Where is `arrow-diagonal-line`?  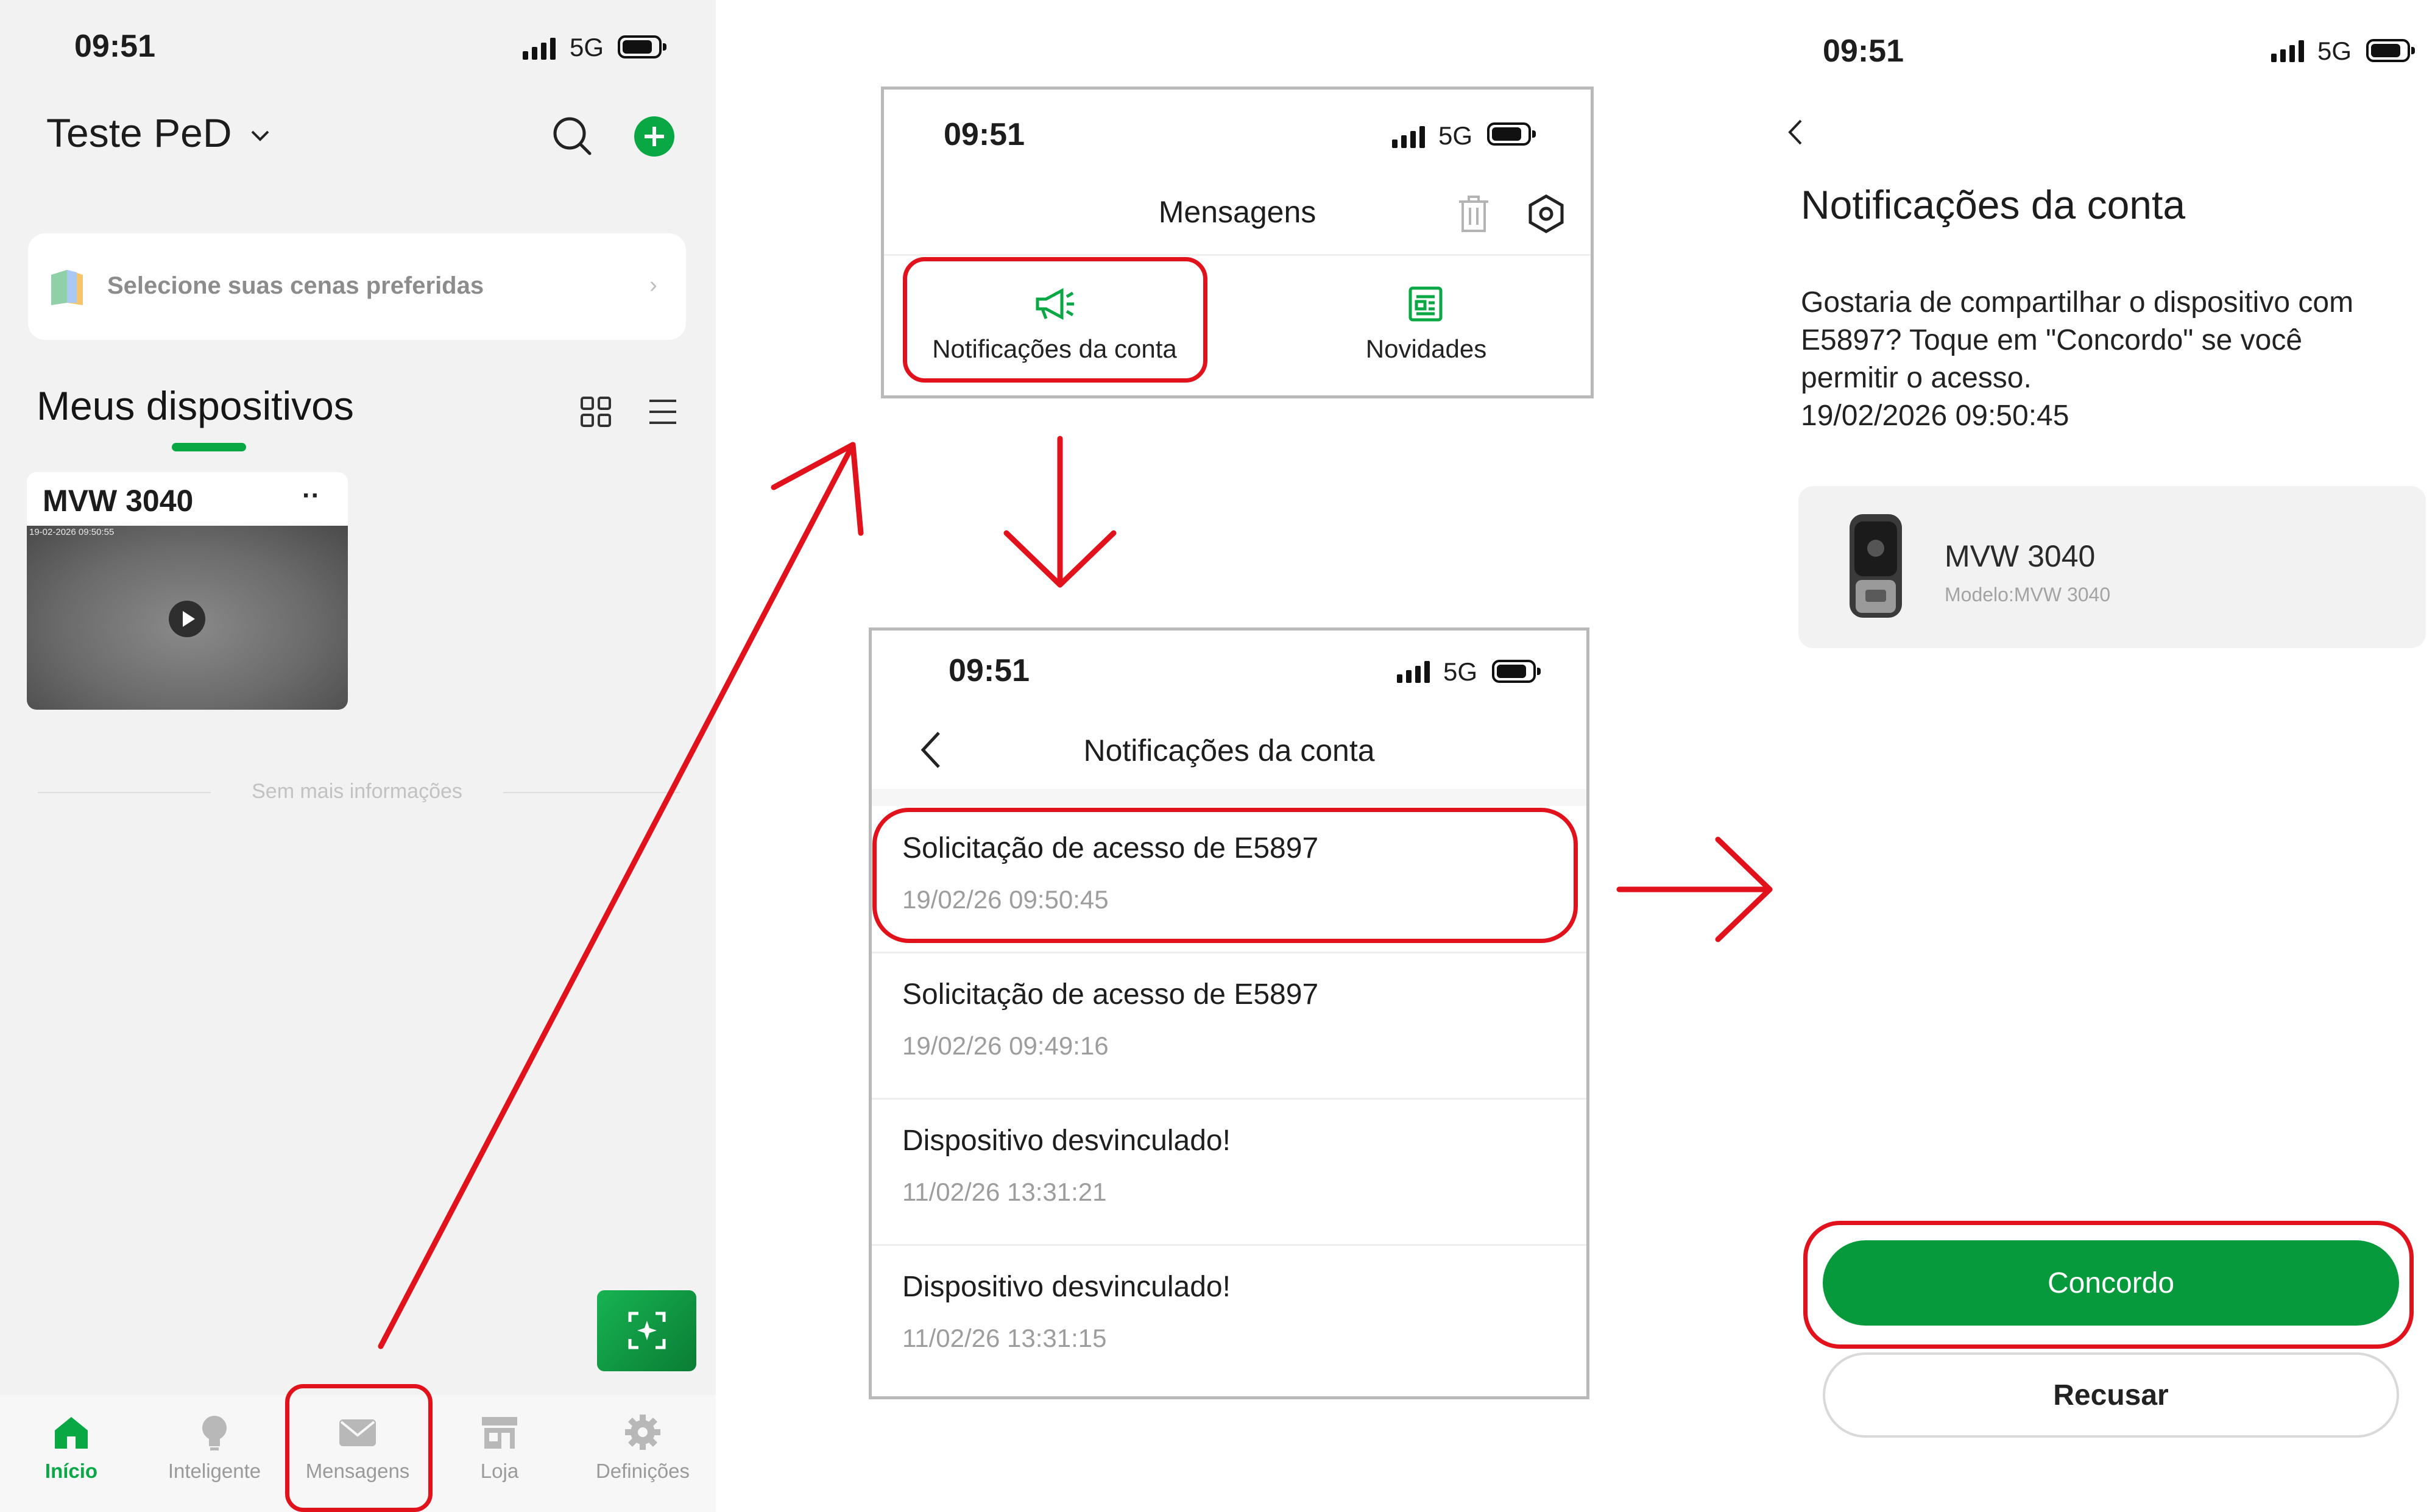 arrow-diagonal-line is located at coordinates (617, 895).